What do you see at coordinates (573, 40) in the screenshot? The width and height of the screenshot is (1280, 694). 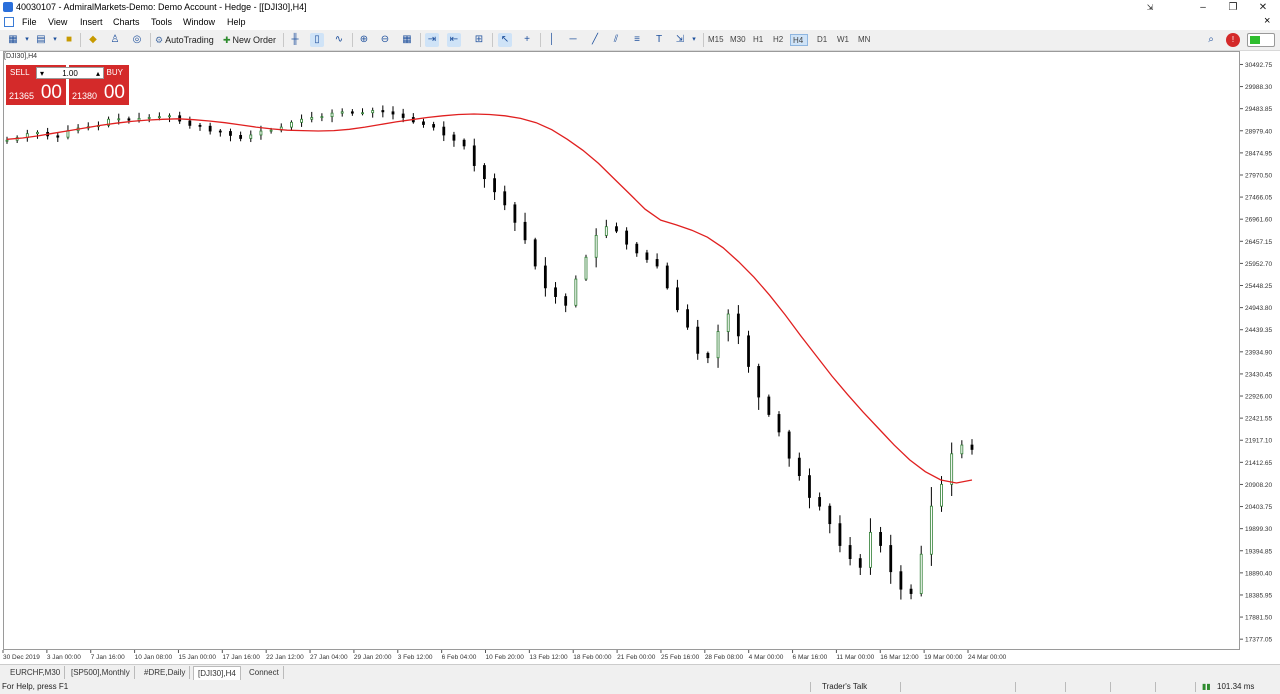 I see `horizontal-line-icon: ─` at bounding box center [573, 40].